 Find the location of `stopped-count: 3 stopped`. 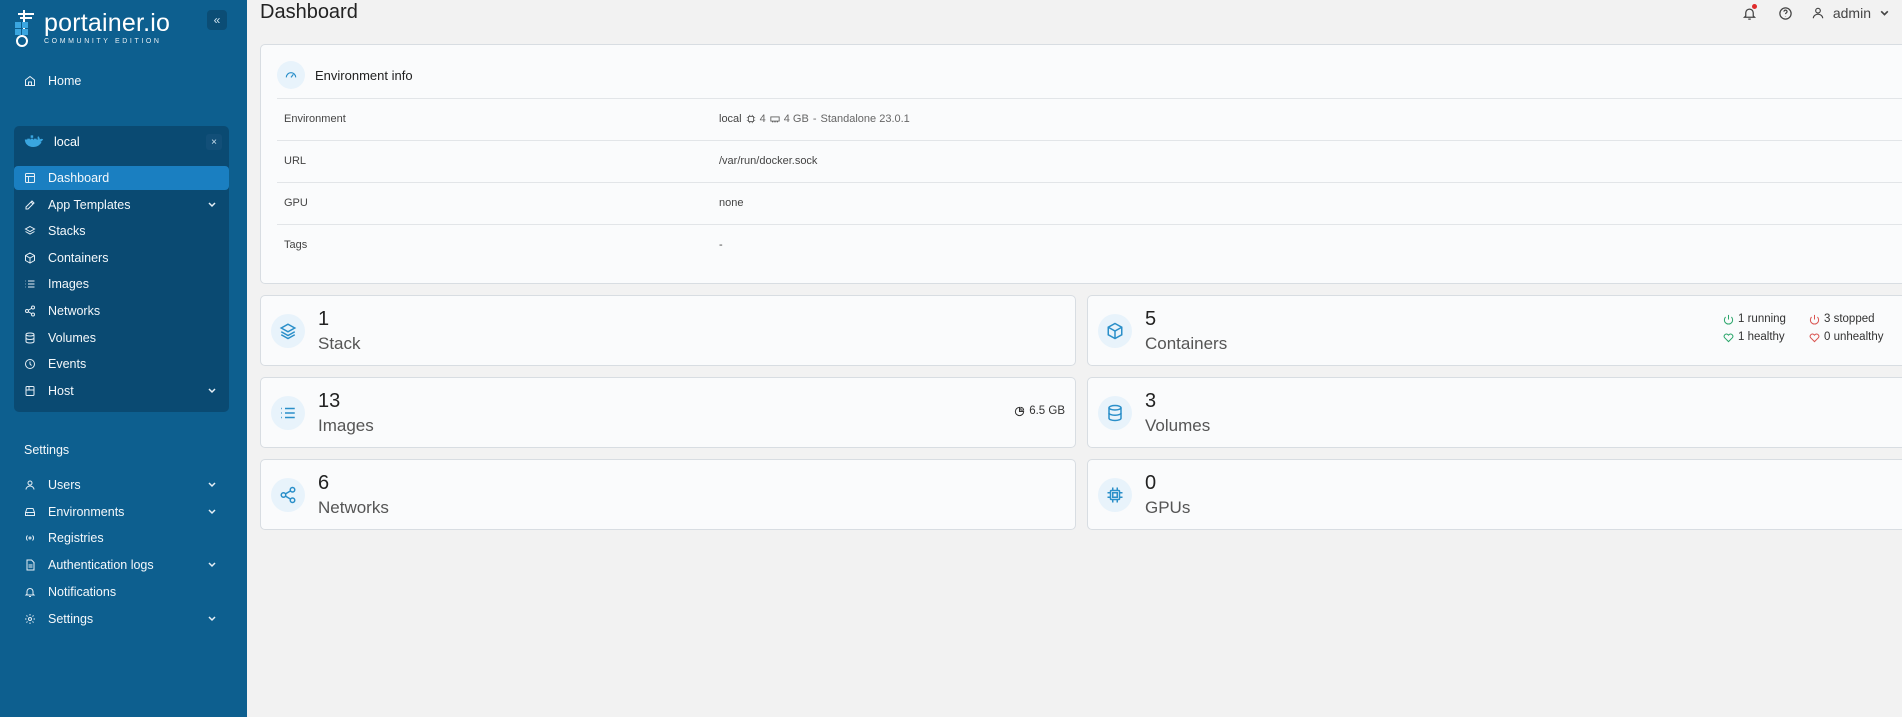

stopped-count: 3 stopped is located at coordinates (1849, 319).